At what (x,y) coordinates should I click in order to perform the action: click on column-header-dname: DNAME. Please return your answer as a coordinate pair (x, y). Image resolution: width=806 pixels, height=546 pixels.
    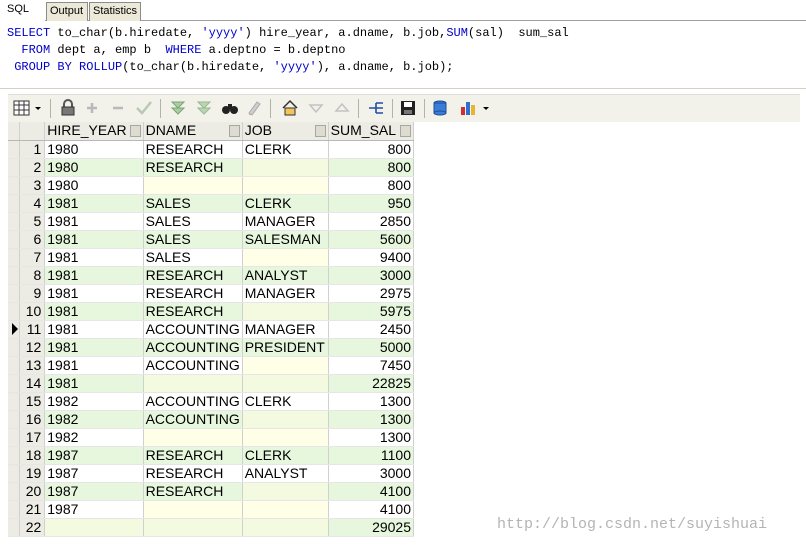
    Looking at the image, I should click on (193, 131).